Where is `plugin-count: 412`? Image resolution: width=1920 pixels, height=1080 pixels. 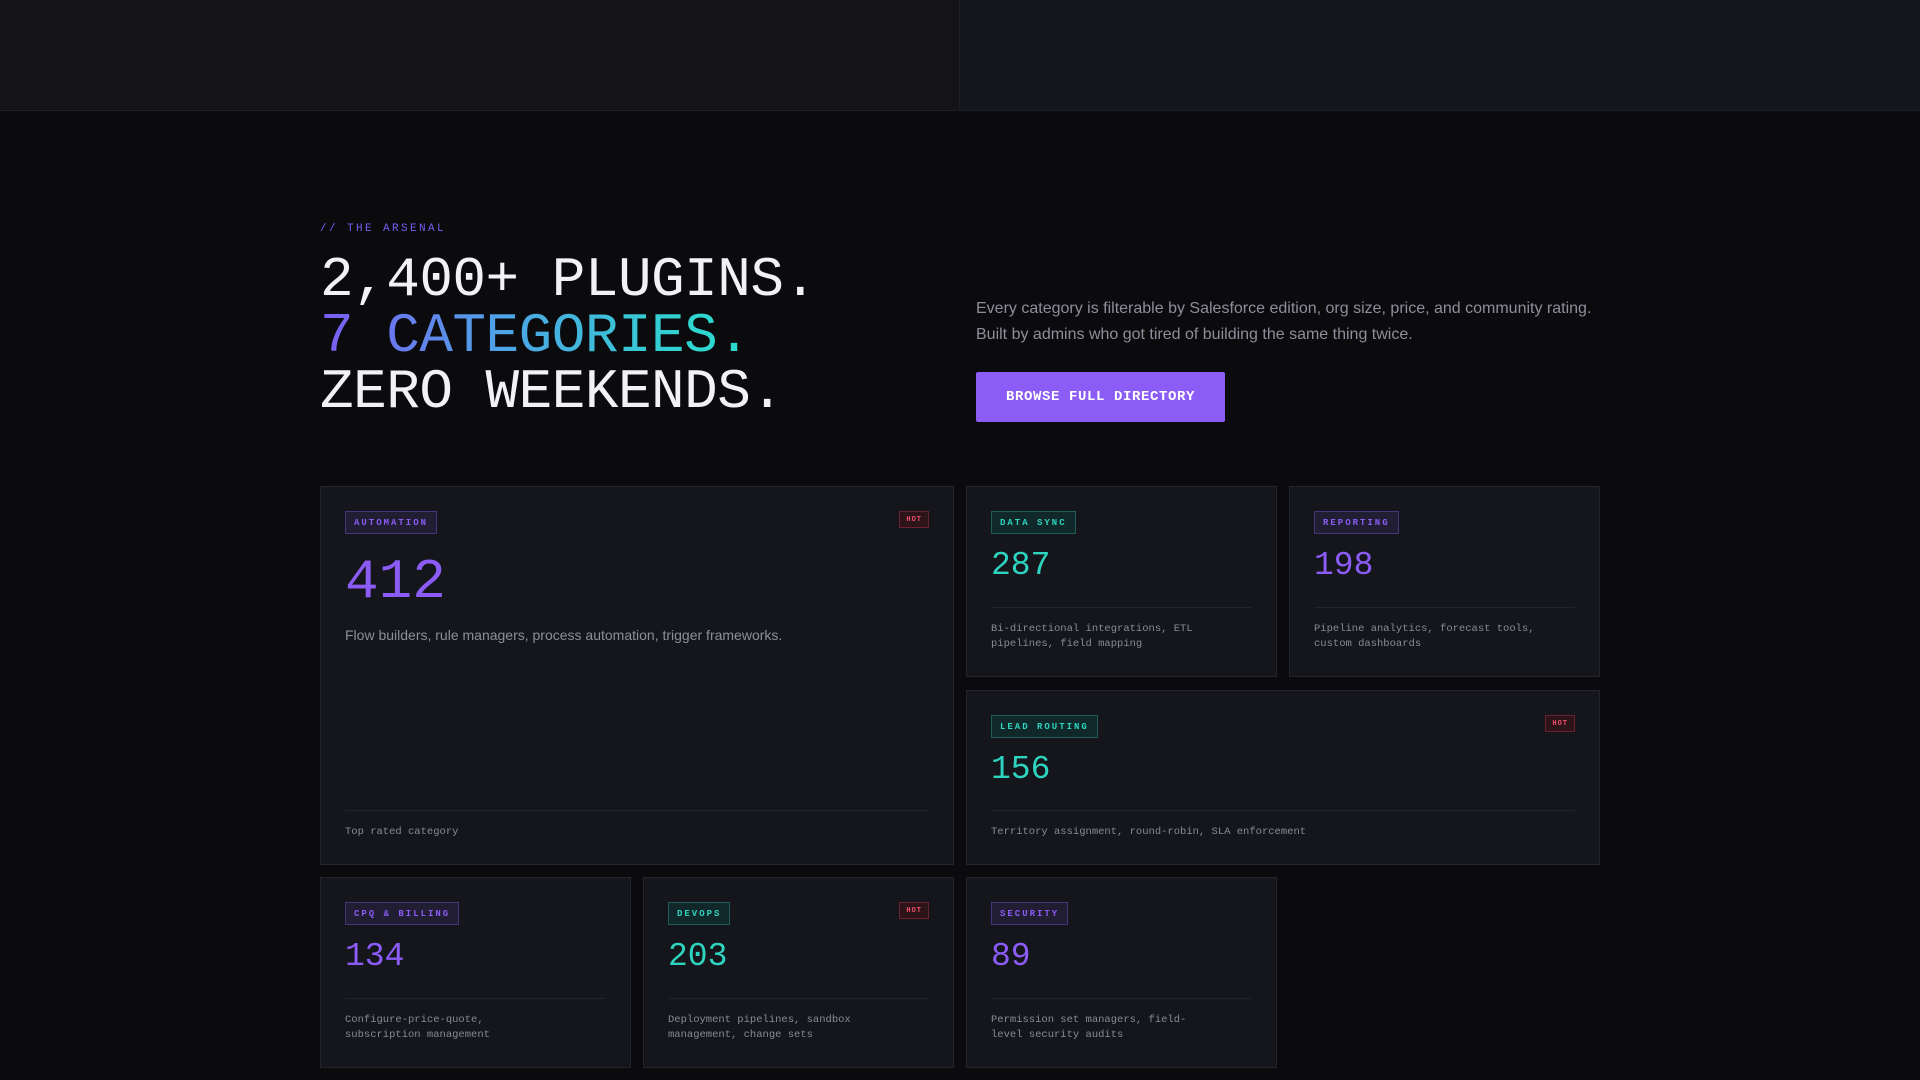
plugin-count: 412 is located at coordinates (395, 582).